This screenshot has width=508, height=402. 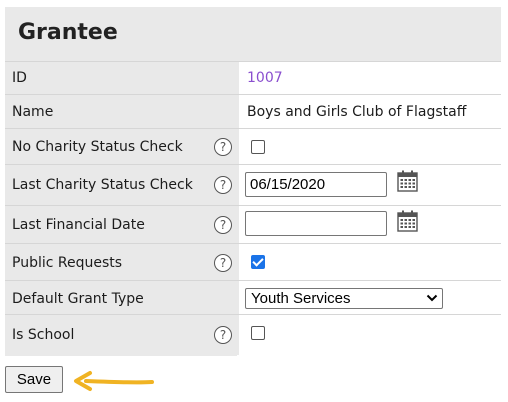 I want to click on row-is-school: Is School ?, so click(x=253, y=335).